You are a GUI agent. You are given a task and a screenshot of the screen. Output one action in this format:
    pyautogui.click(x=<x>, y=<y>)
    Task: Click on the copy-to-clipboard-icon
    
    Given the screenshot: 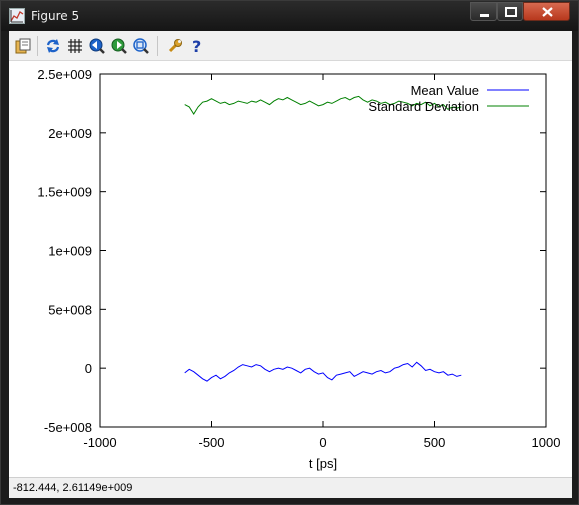 What is the action you would take?
    pyautogui.click(x=23, y=46)
    